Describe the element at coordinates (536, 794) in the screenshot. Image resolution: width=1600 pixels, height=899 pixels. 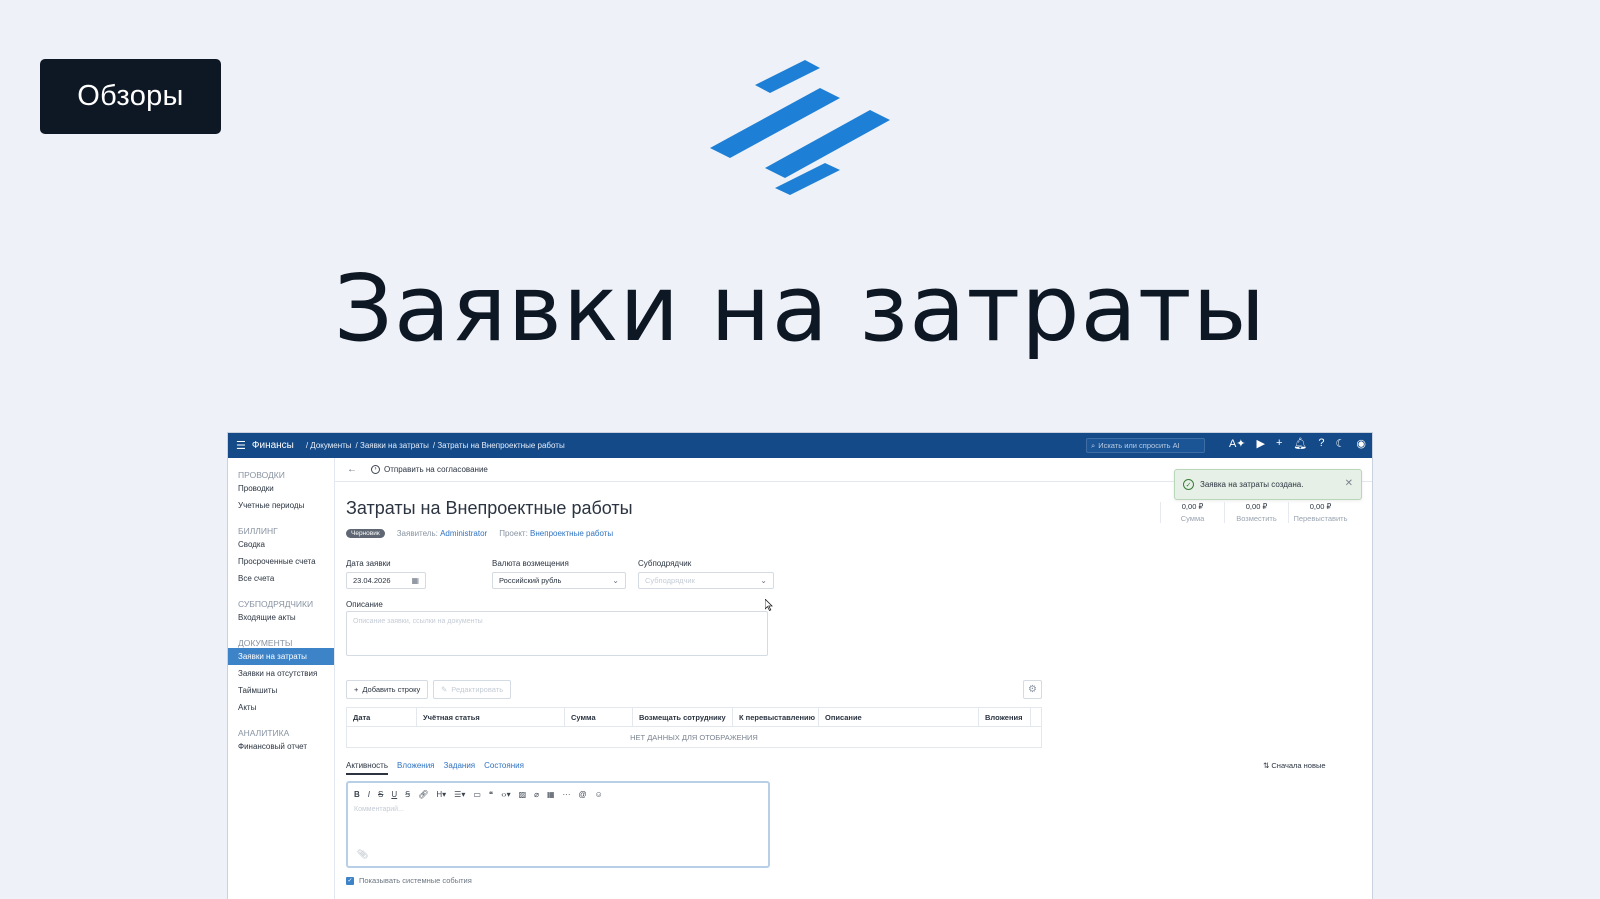
I see `attach-icon: ⌀` at that location.